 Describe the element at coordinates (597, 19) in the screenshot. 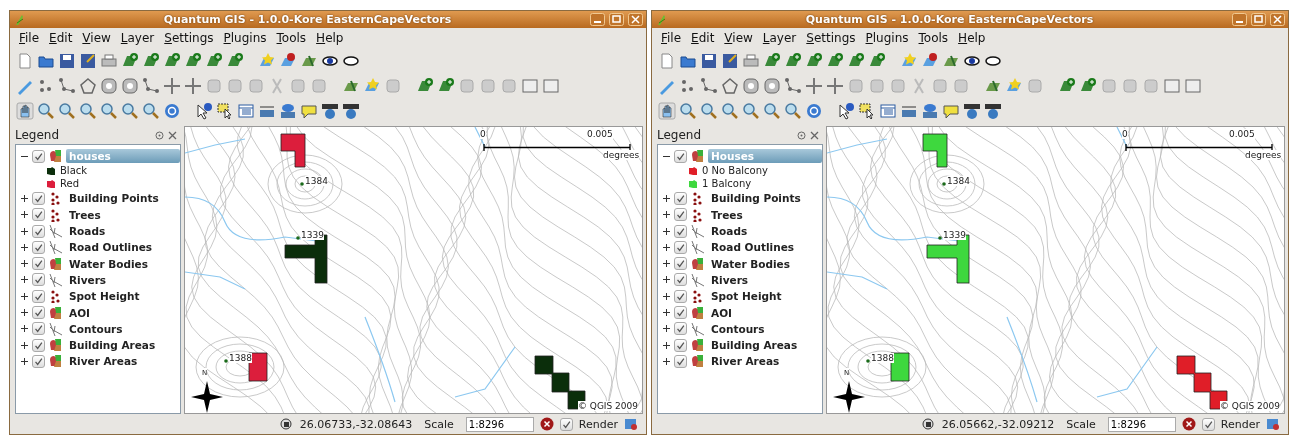

I see `minimize-button` at that location.